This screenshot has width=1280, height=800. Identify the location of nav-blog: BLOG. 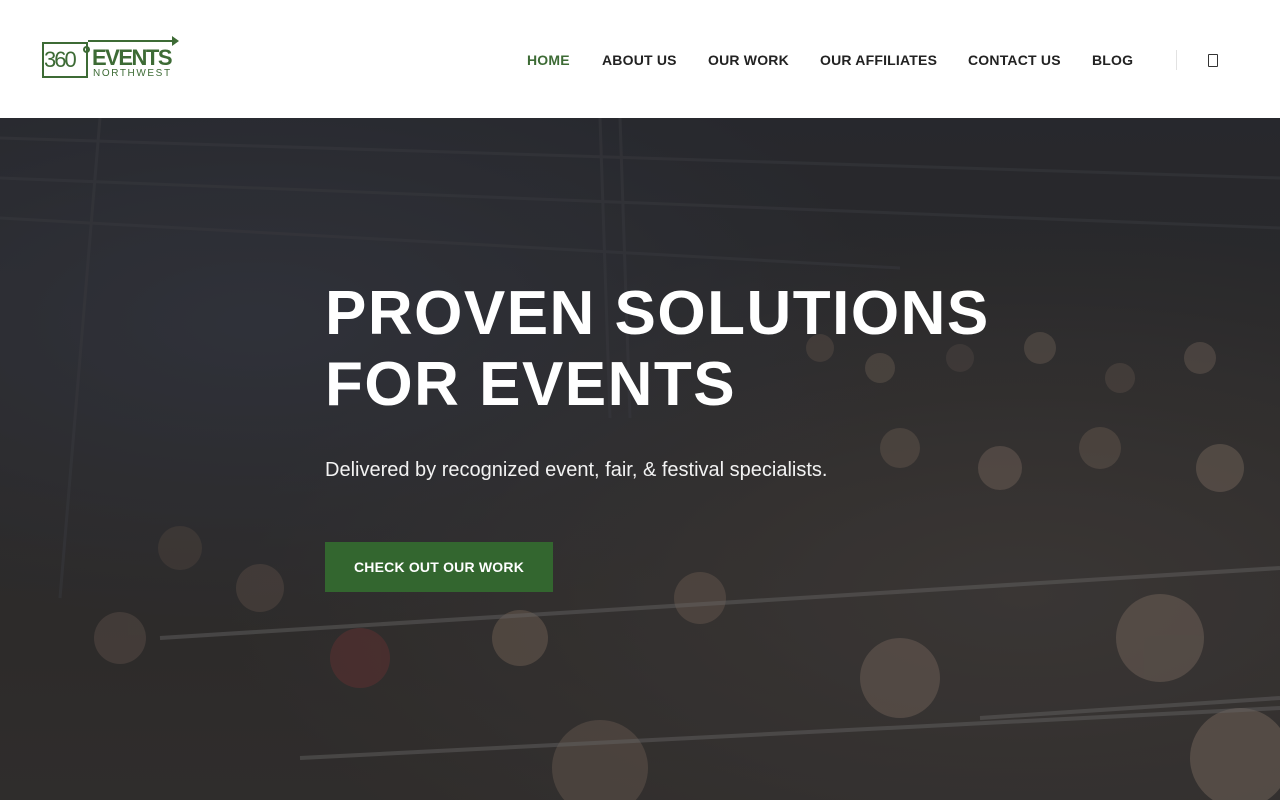
(1112, 60).